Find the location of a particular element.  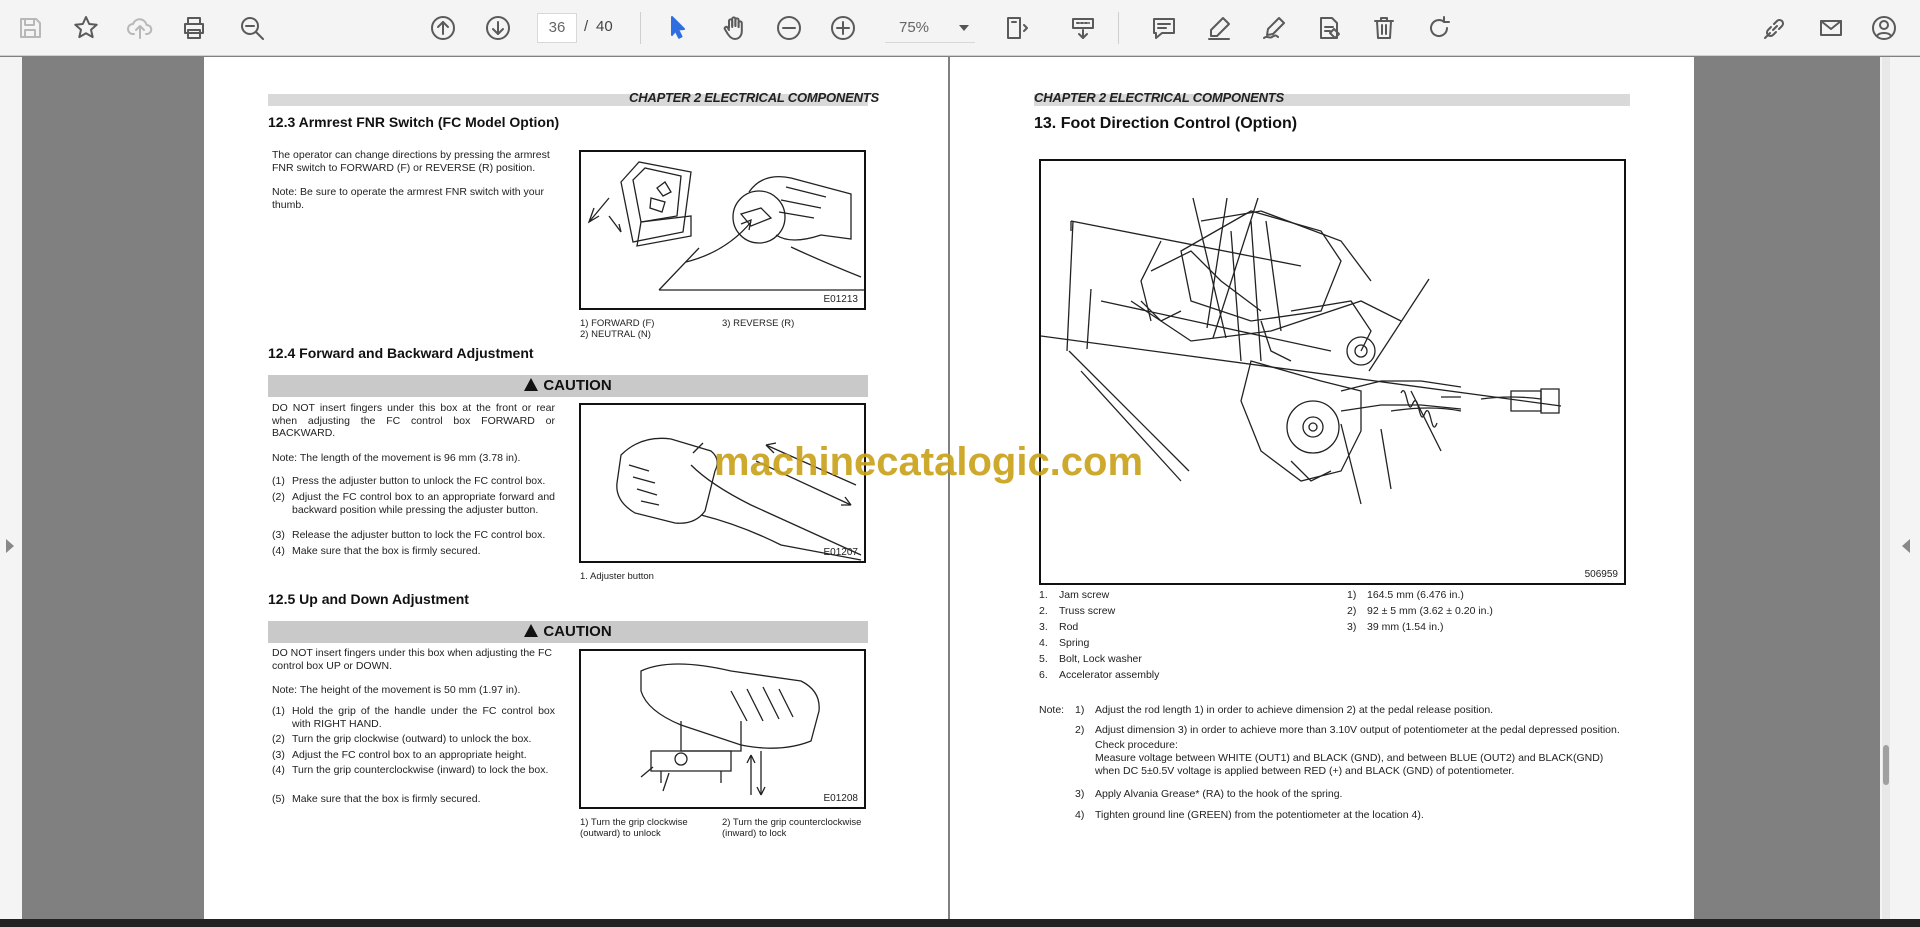

list-item: 3. Rod is located at coordinates (1059, 627).